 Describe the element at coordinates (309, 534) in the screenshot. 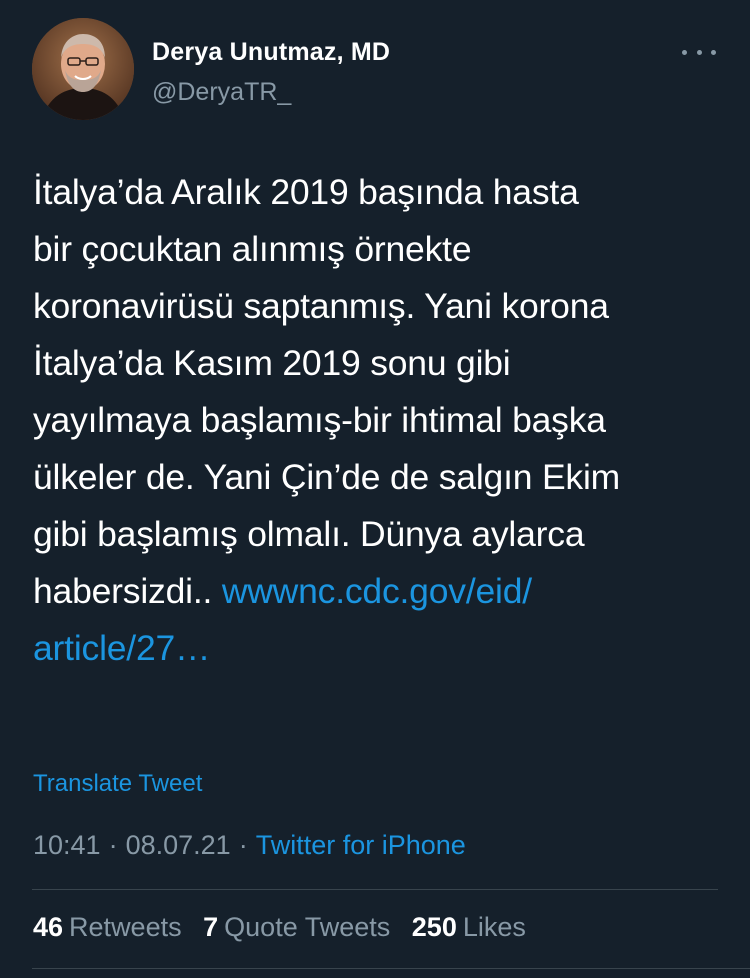

I see `tweet-text-line: gibi başlamış olmalı. Dünya aylarca` at that location.